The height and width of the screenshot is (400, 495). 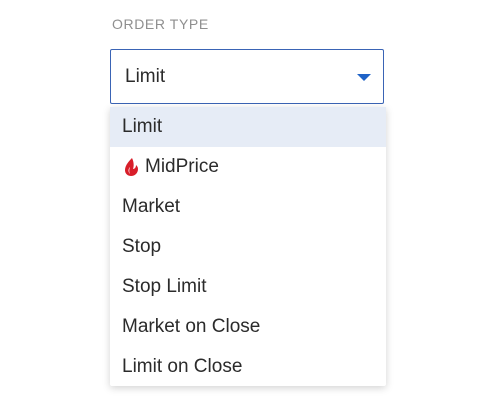 I want to click on order-type-label: ORDER TYPE, so click(x=160, y=24).